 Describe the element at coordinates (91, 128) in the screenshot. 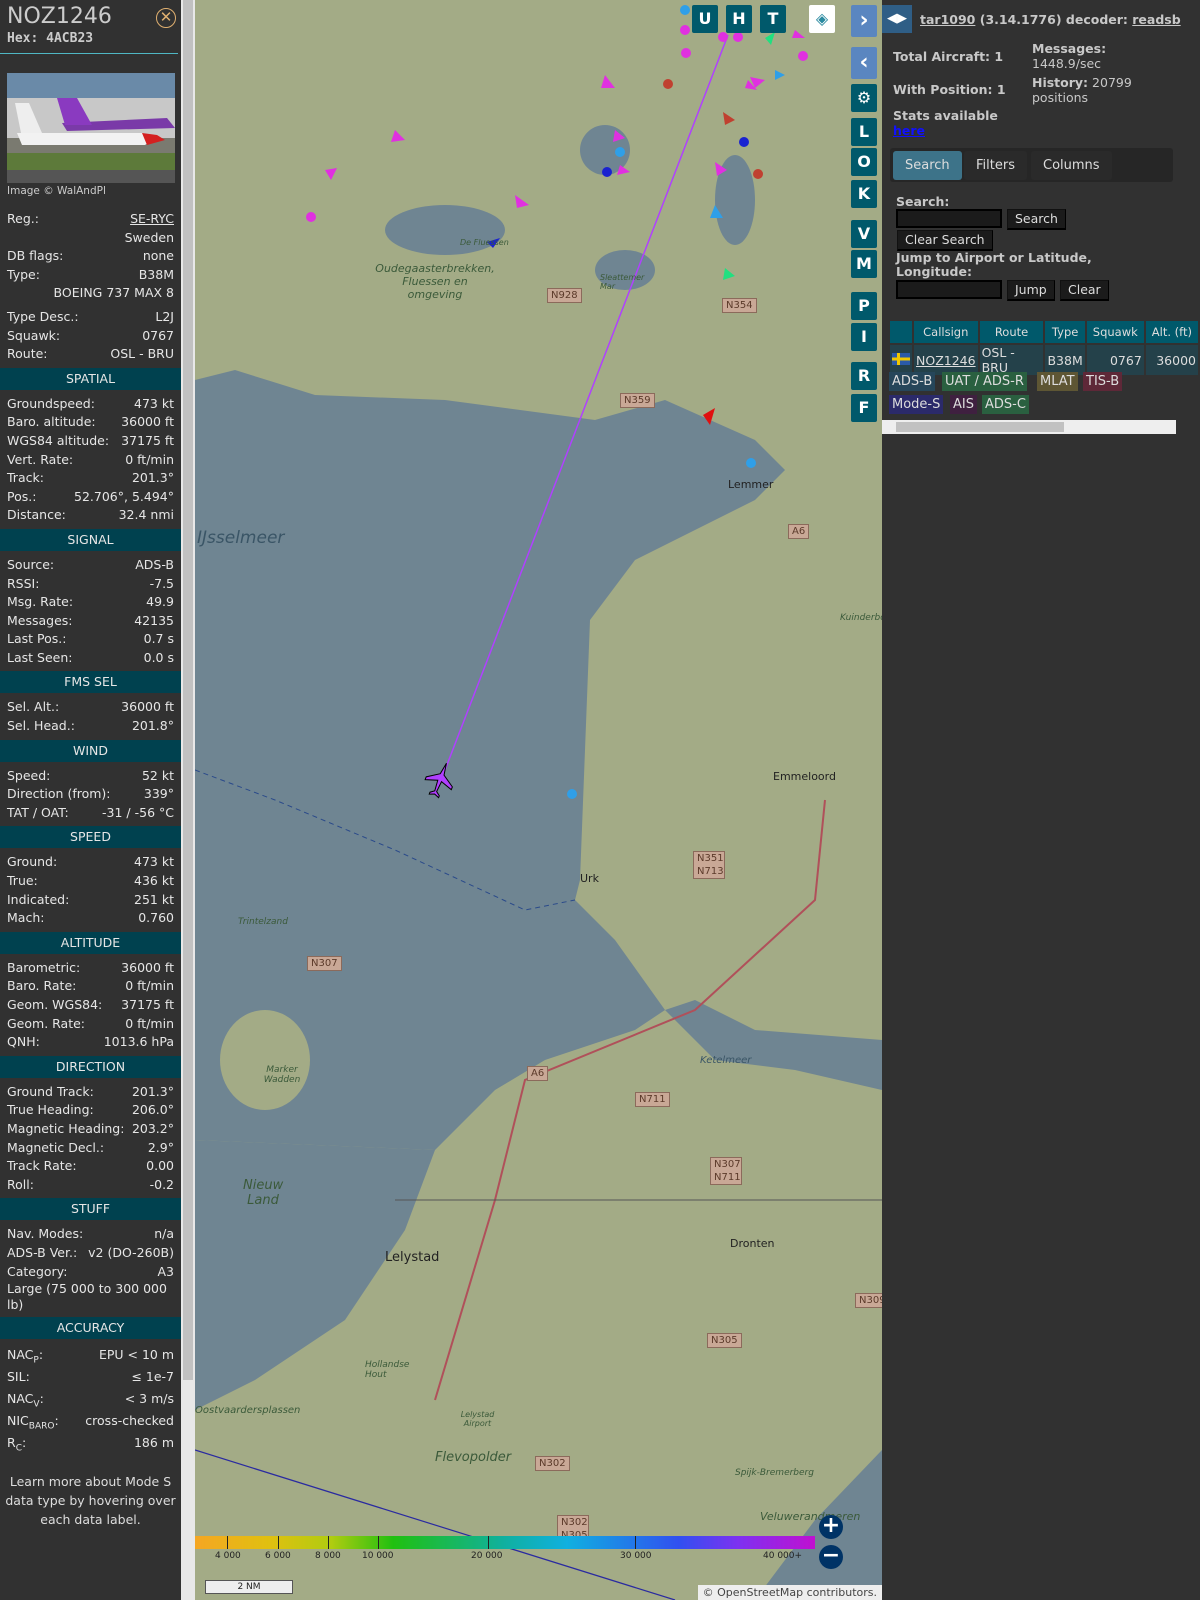

I see `aircraft-photo` at that location.